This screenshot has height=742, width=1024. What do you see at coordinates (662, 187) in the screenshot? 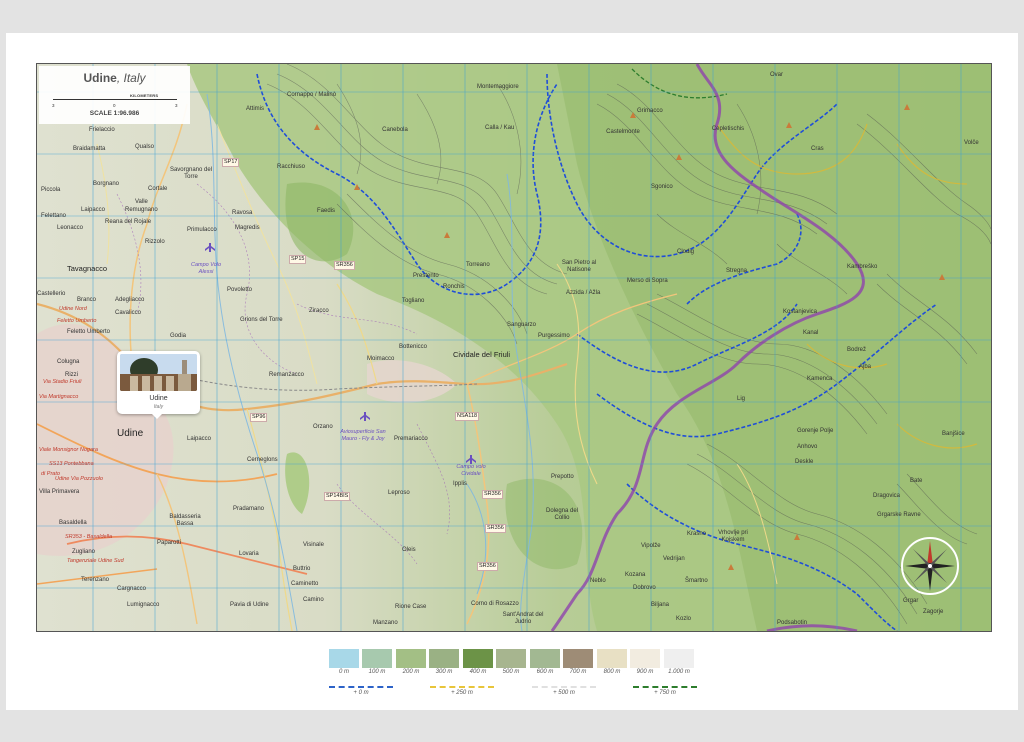
I see `place-label: Sgonico` at bounding box center [662, 187].